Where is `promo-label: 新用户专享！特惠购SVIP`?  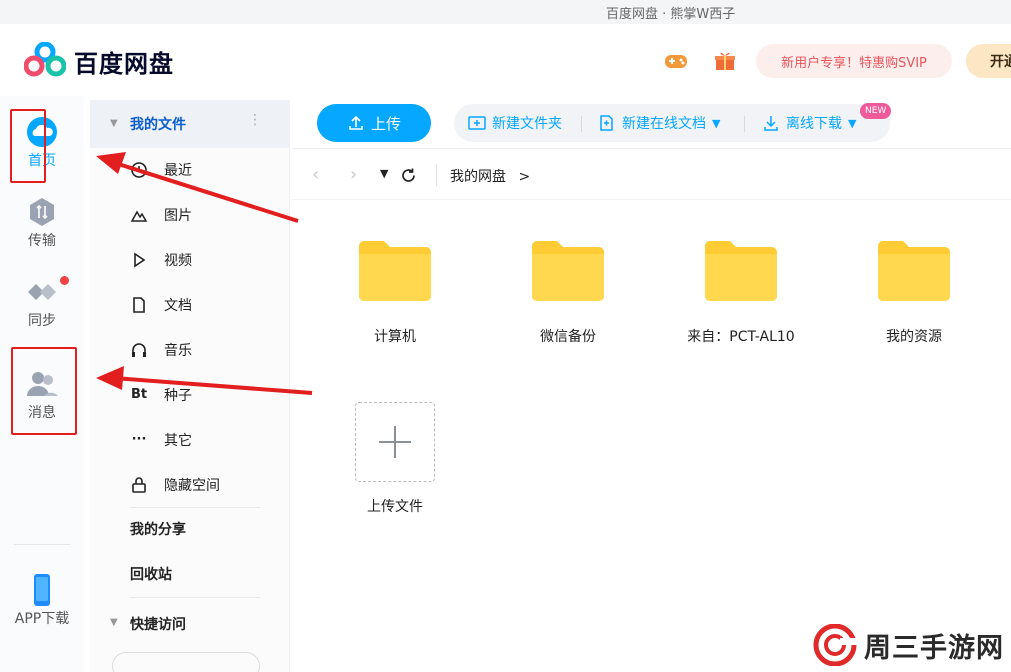 promo-label: 新用户专享！特惠购SVIP is located at coordinates (854, 63).